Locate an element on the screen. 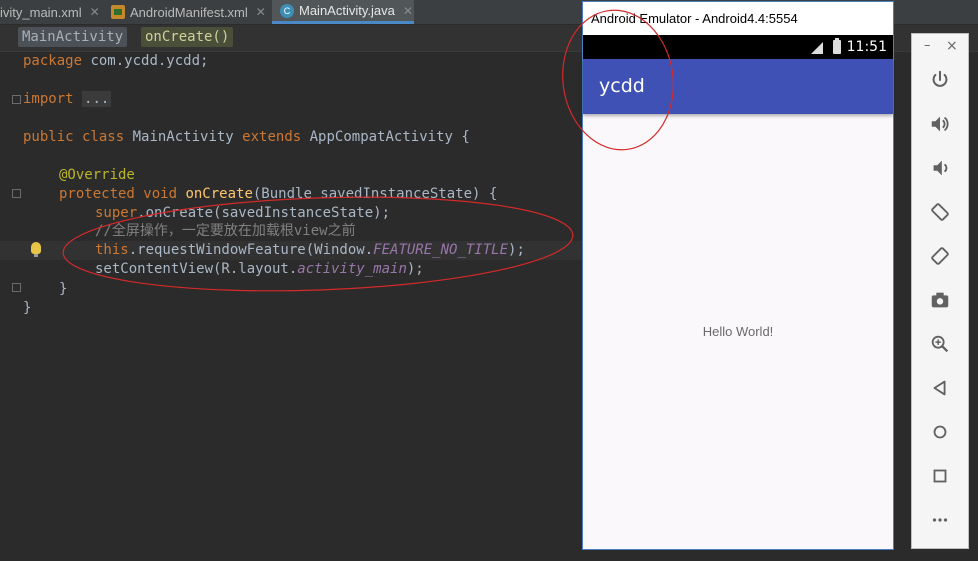 The height and width of the screenshot is (561, 978). keyword: class is located at coordinates (103, 137).